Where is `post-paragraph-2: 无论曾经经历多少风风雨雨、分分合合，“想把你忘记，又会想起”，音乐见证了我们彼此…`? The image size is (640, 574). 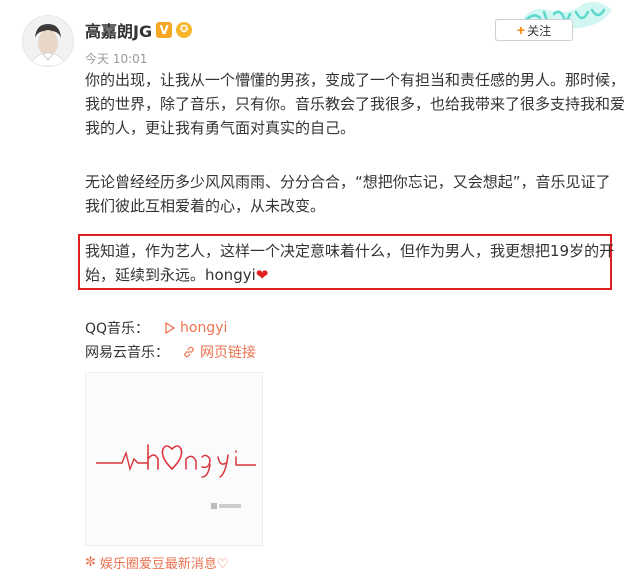
post-paragraph-2: 无论曾经经历多少风风雨雨、分分合合，“想把你忘记，又会想起”，音乐见证了我们彼此… is located at coordinates (348, 194).